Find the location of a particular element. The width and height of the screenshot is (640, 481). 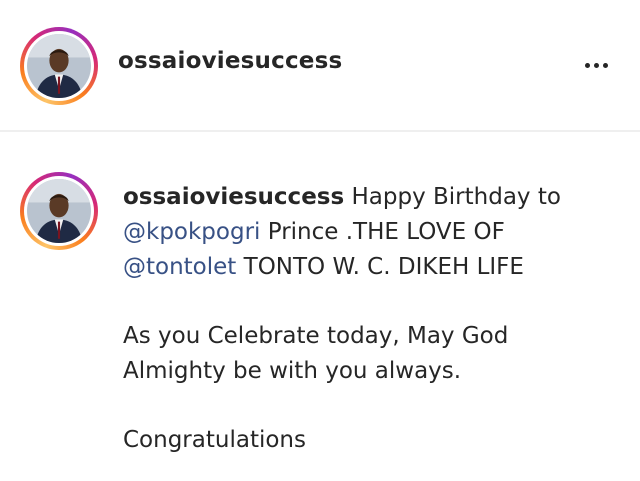

author-username: ossaioviesuccess is located at coordinates (230, 61).